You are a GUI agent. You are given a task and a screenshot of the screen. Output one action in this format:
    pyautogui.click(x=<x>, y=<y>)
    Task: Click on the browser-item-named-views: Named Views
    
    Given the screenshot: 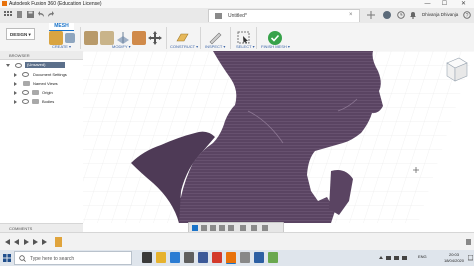 What is the action you would take?
    pyautogui.click(x=45, y=84)
    